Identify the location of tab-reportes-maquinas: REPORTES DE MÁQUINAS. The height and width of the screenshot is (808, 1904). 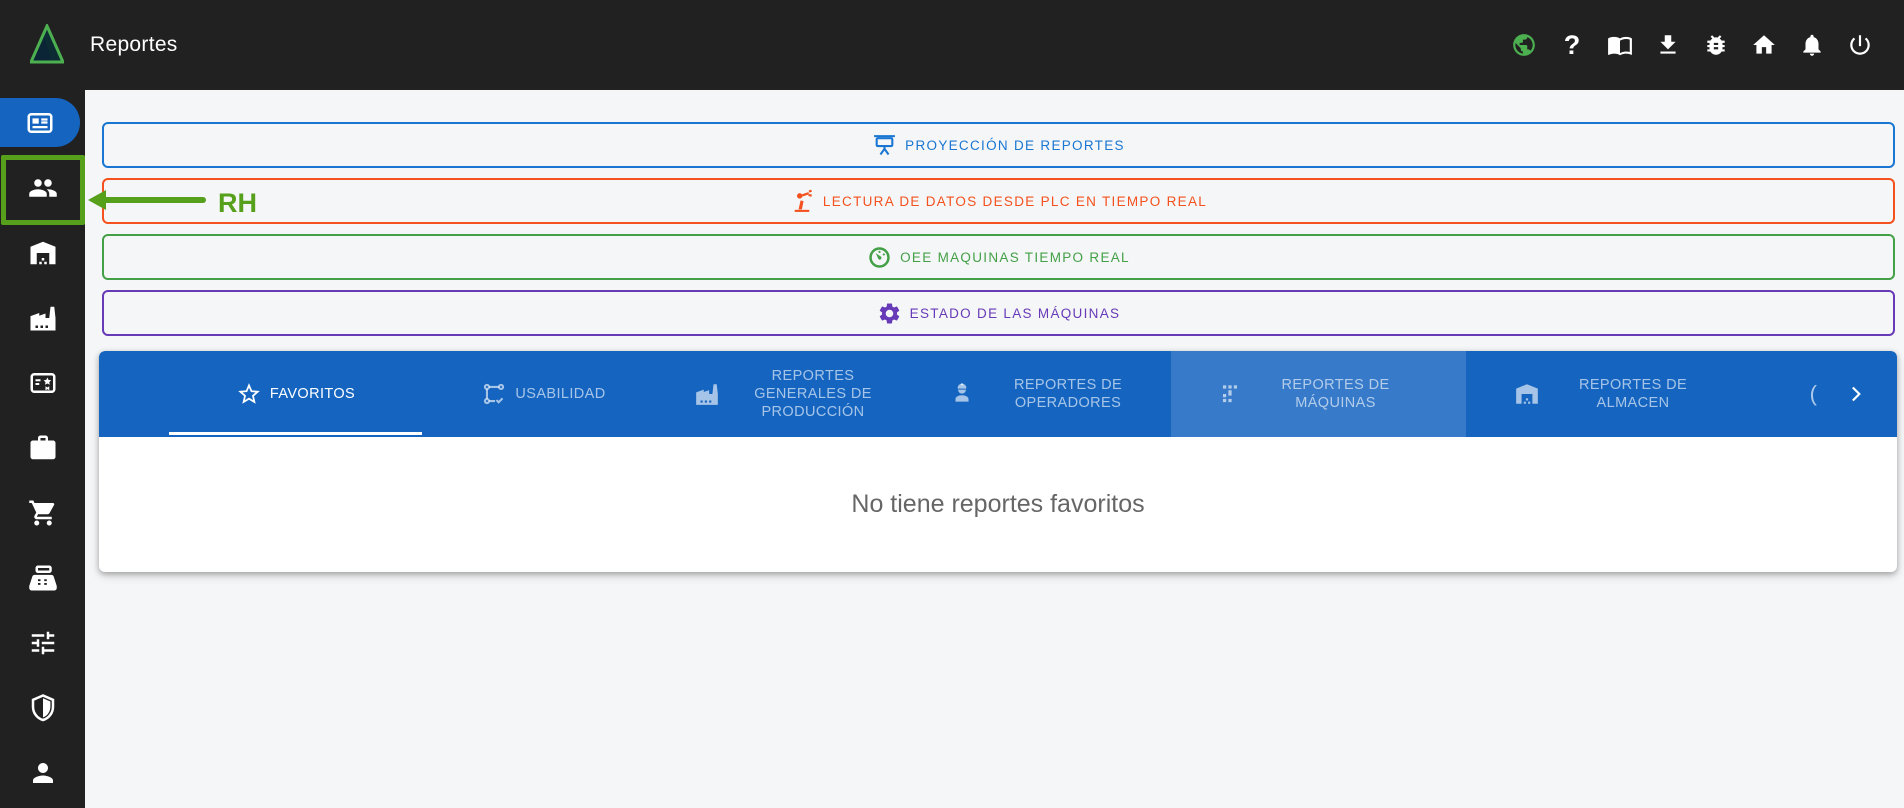
(1318, 394).